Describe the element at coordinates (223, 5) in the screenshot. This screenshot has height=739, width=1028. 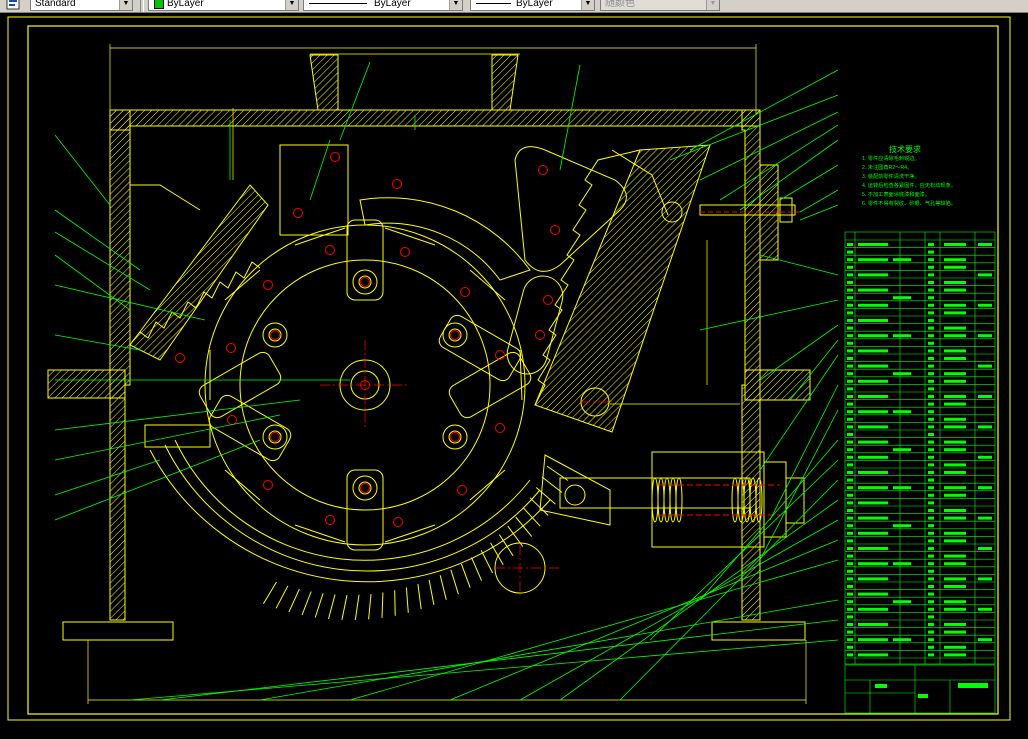
I see `color-dropdown: ByLayer ▼` at that location.